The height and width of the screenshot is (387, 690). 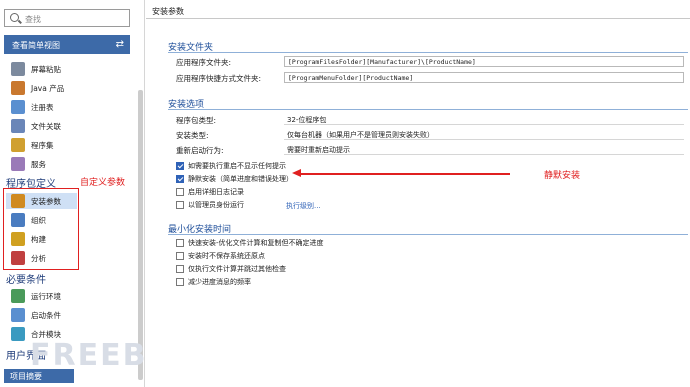 What do you see at coordinates (484, 119) in the screenshot?
I see `package-type-select: 32-位程序包` at bounding box center [484, 119].